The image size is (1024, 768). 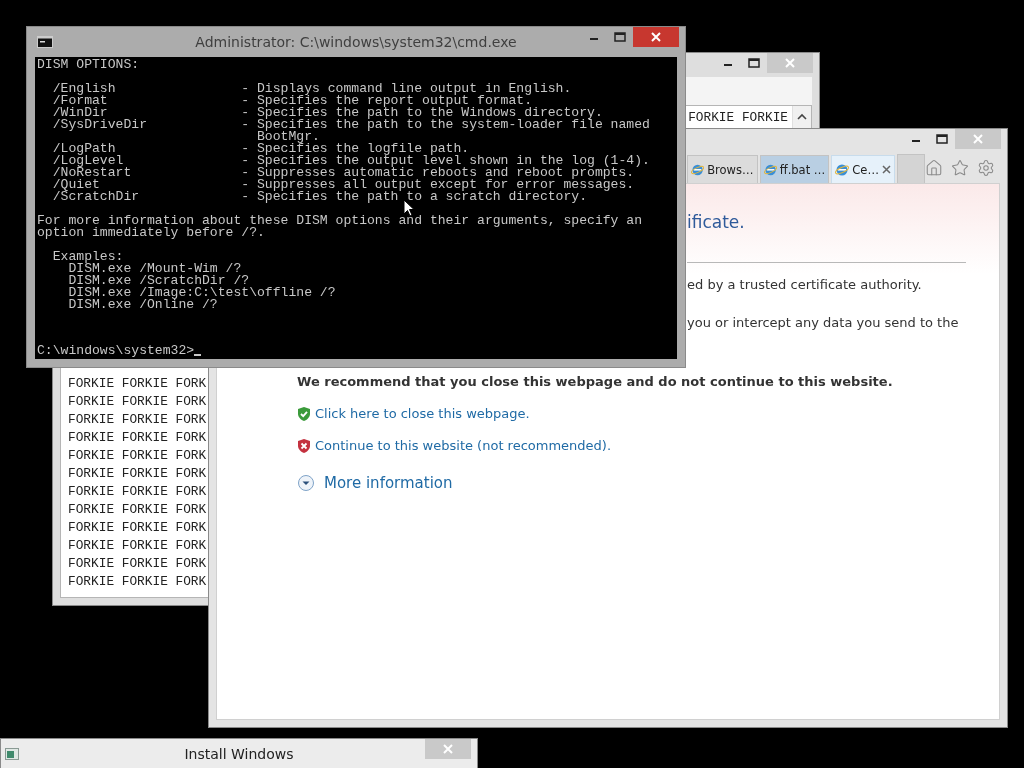 What do you see at coordinates (409, 208) in the screenshot?
I see `mouse-pointer-icon` at bounding box center [409, 208].